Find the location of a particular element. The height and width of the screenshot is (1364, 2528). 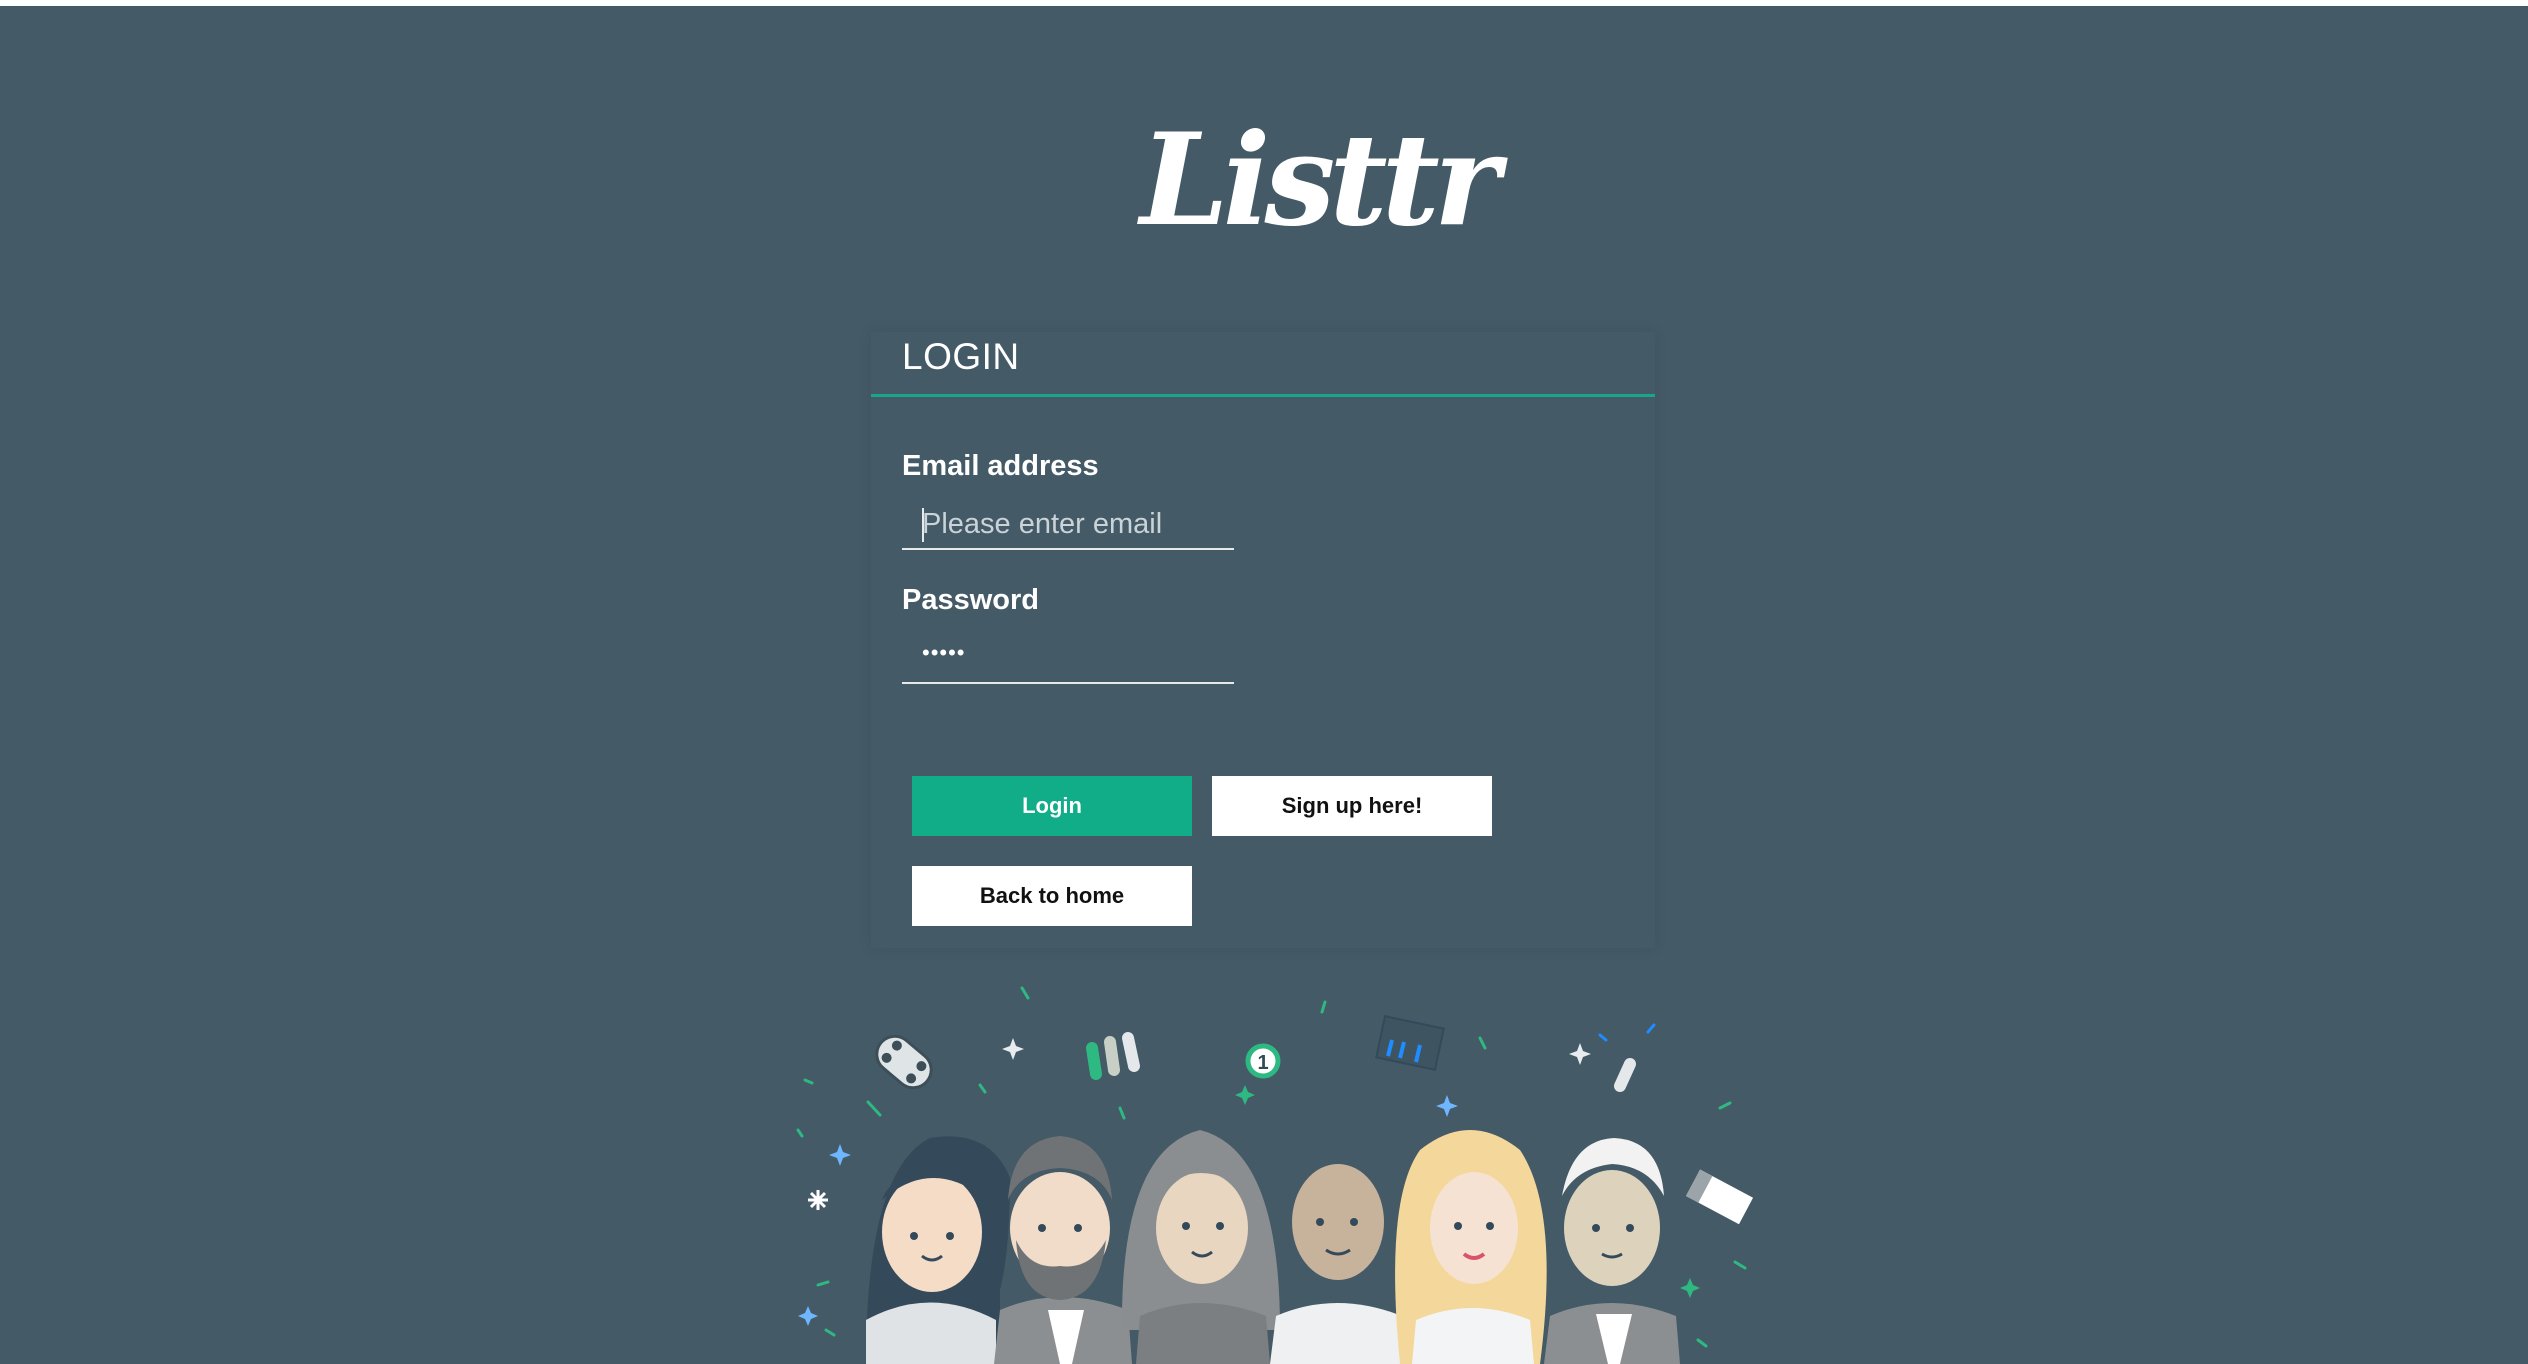

sparkle-stars is located at coordinates (1249, 1182).